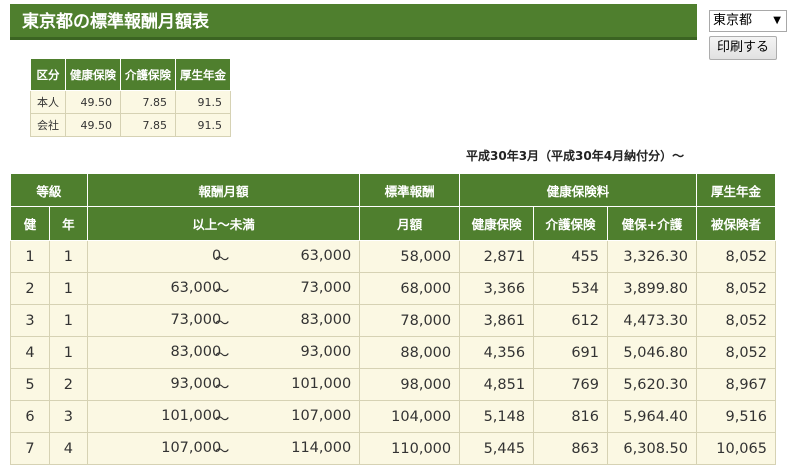 The height and width of the screenshot is (466, 790). Describe the element at coordinates (48, 102) in the screenshot. I see `rate-cell: 本人` at that location.